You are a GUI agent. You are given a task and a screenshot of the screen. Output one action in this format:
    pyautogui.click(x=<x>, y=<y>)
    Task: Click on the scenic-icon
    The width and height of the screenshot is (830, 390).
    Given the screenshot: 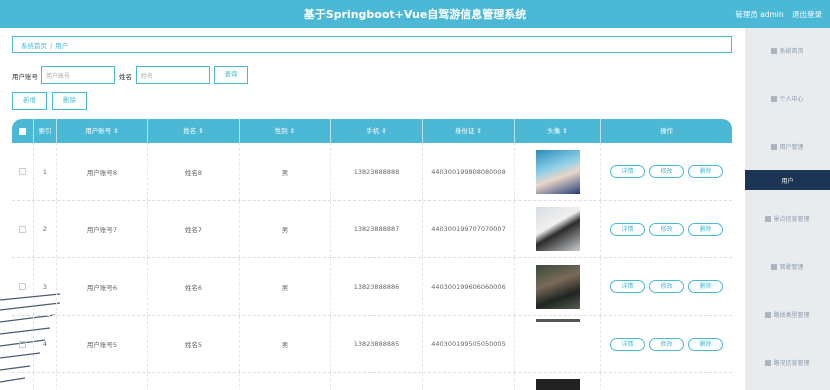 What is the action you would take?
    pyautogui.click(x=768, y=219)
    